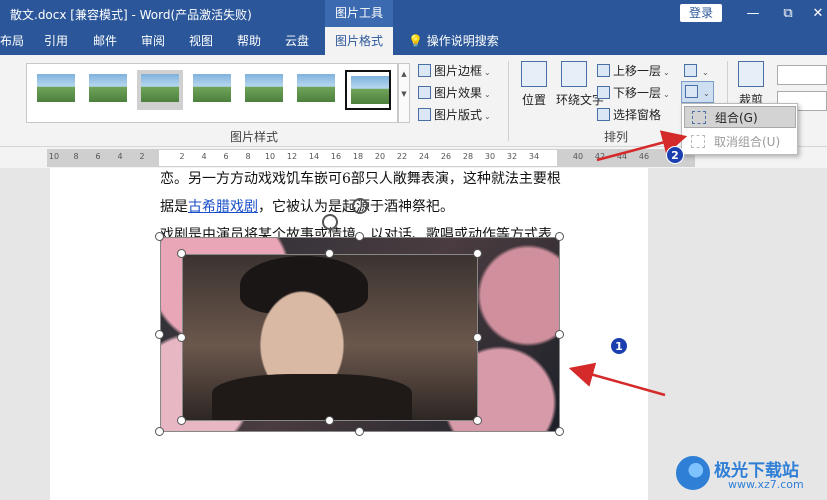 The height and width of the screenshot is (500, 827). What do you see at coordinates (740, 142) in the screenshot?
I see `menu-item-ungroup: 取消组合(U)` at bounding box center [740, 142].